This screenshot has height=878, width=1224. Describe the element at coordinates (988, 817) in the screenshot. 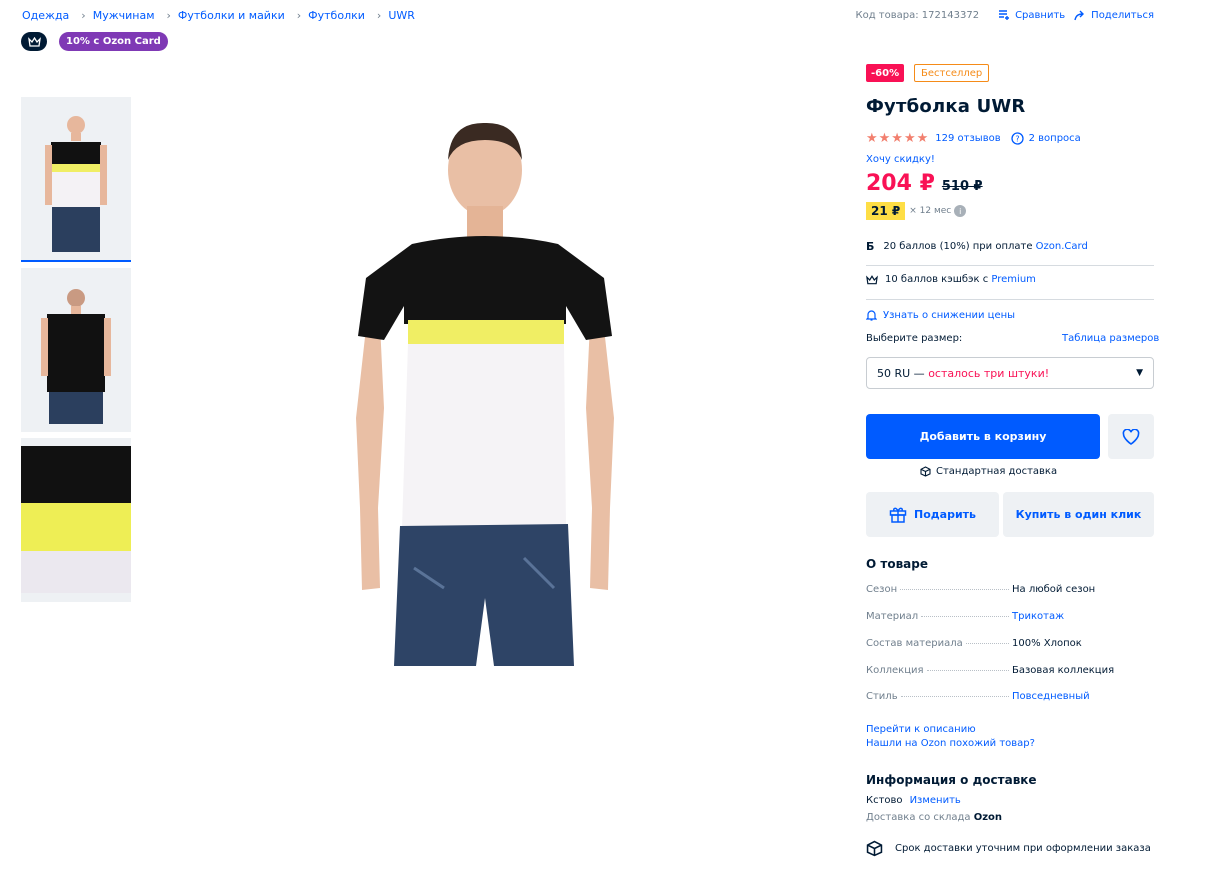

I see `warehouse-name: Ozon` at that location.